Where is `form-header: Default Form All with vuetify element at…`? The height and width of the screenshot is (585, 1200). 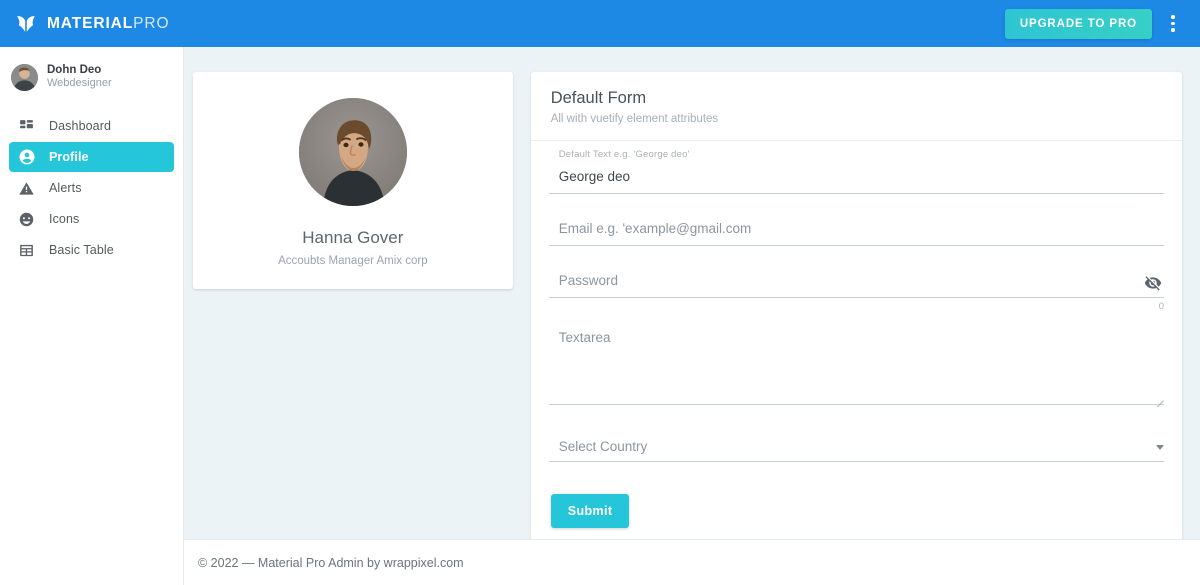
form-header: Default Form All with vuetify element at… is located at coordinates (856, 106).